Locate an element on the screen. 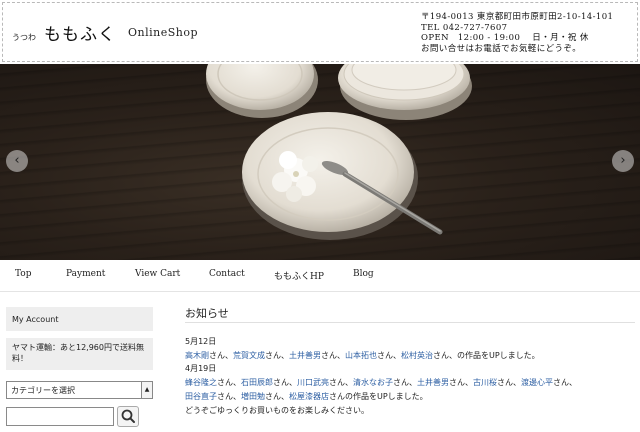 This screenshot has height=432, width=640. nav-top: Top is located at coordinates (23, 274).